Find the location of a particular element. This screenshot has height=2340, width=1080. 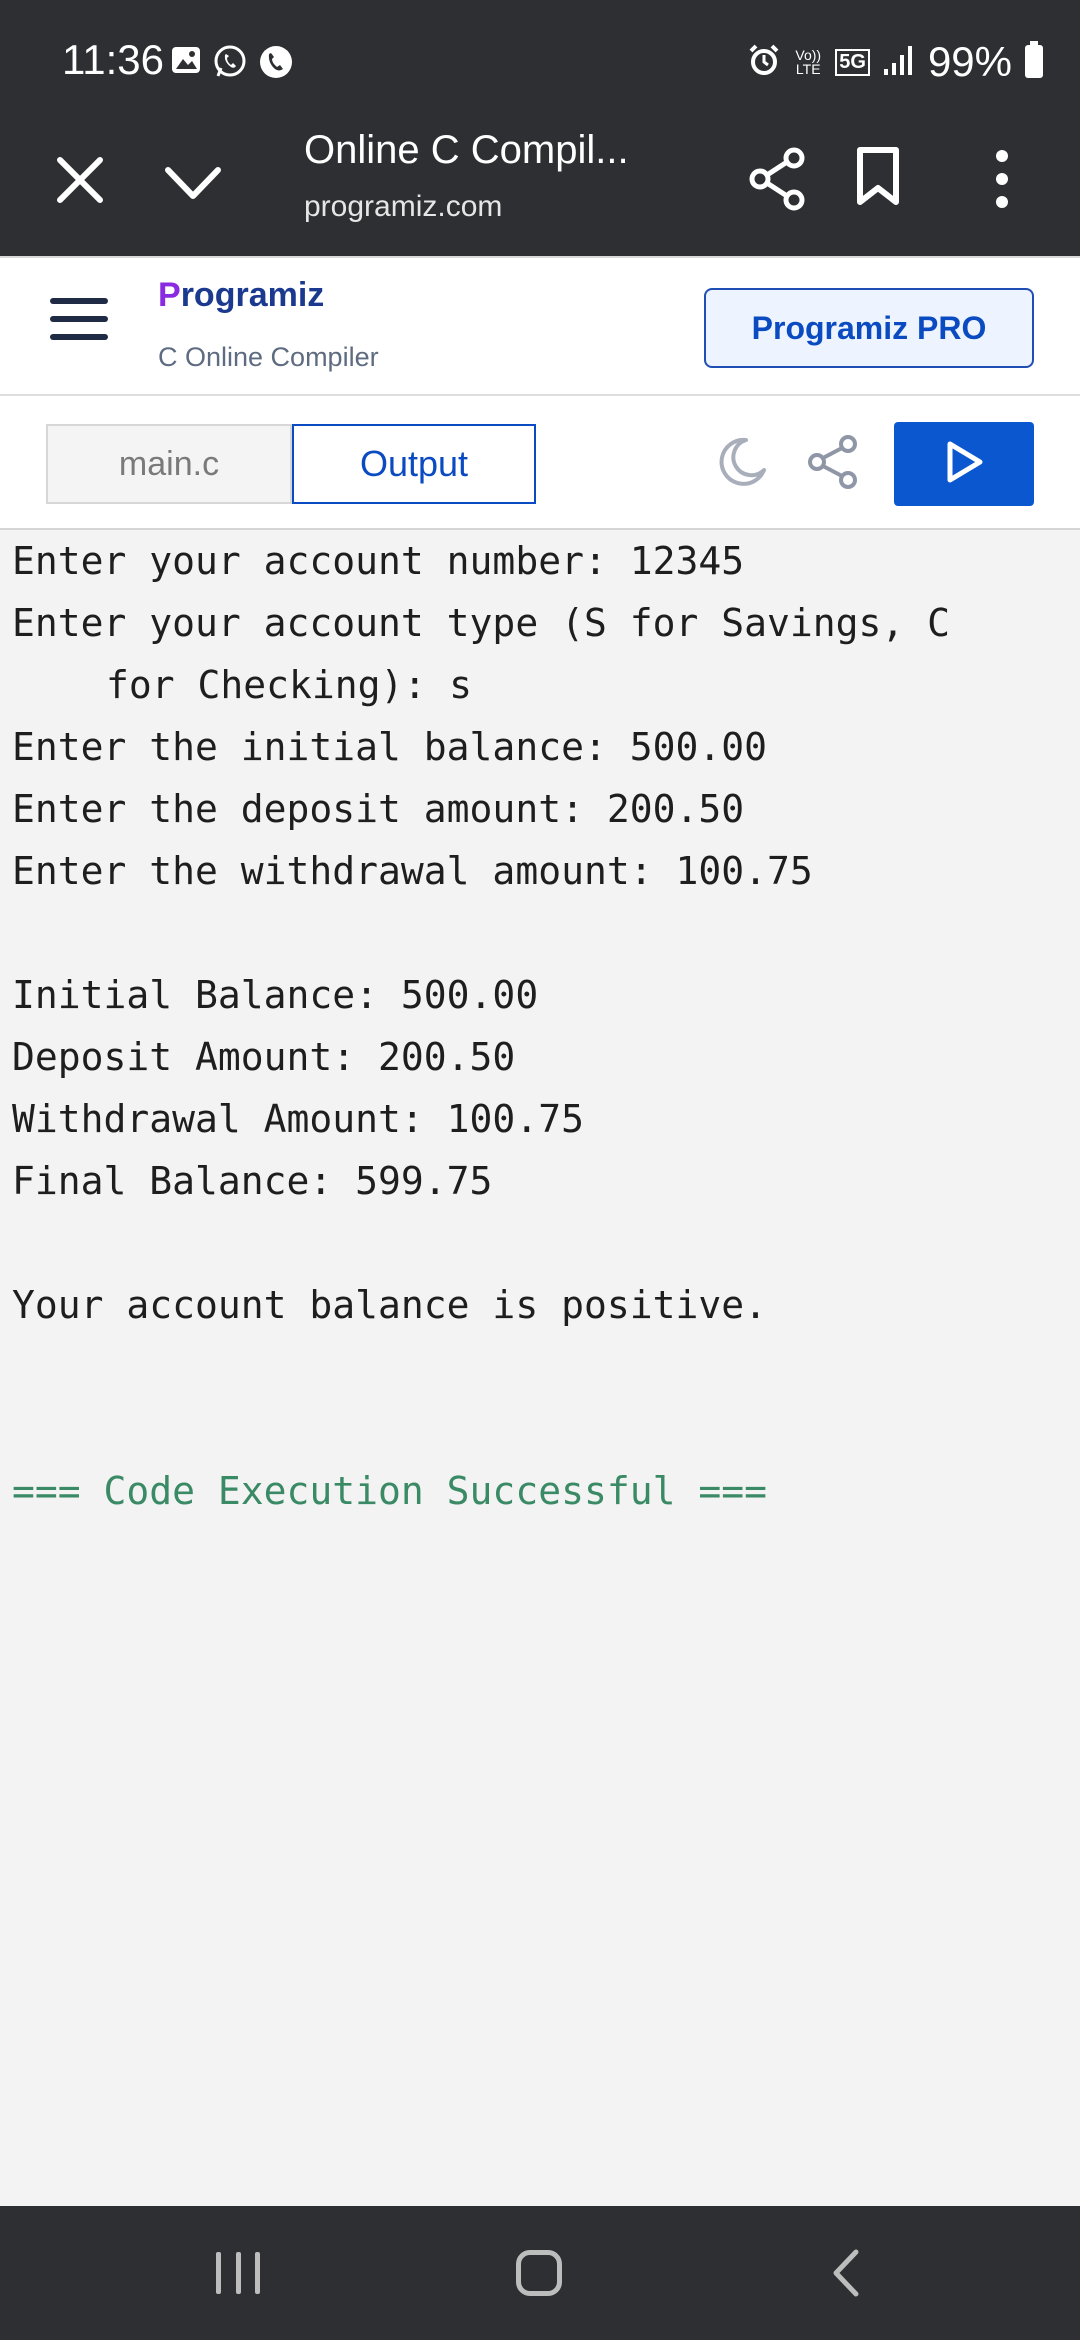

chevron-down-icon is located at coordinates (193, 183).